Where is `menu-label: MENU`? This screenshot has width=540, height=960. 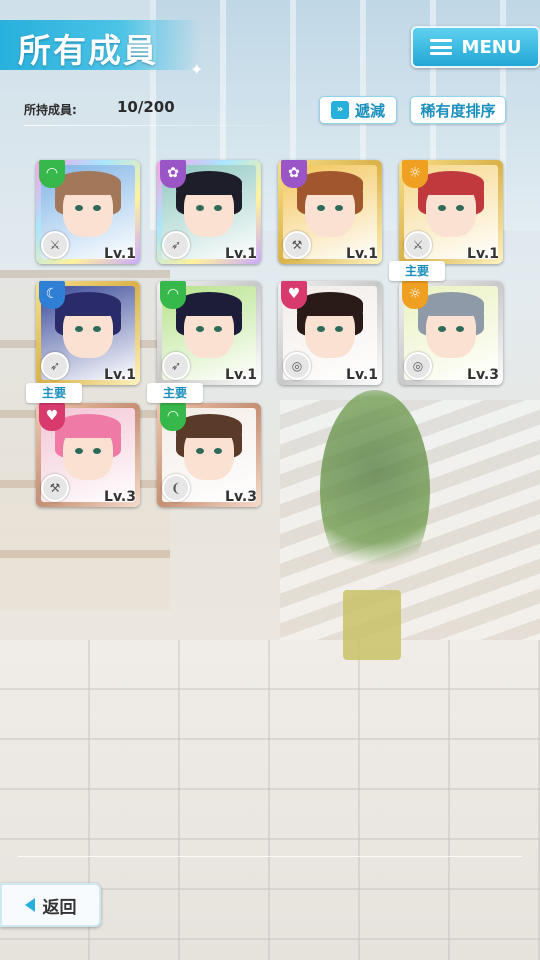 menu-label: MENU is located at coordinates (491, 47).